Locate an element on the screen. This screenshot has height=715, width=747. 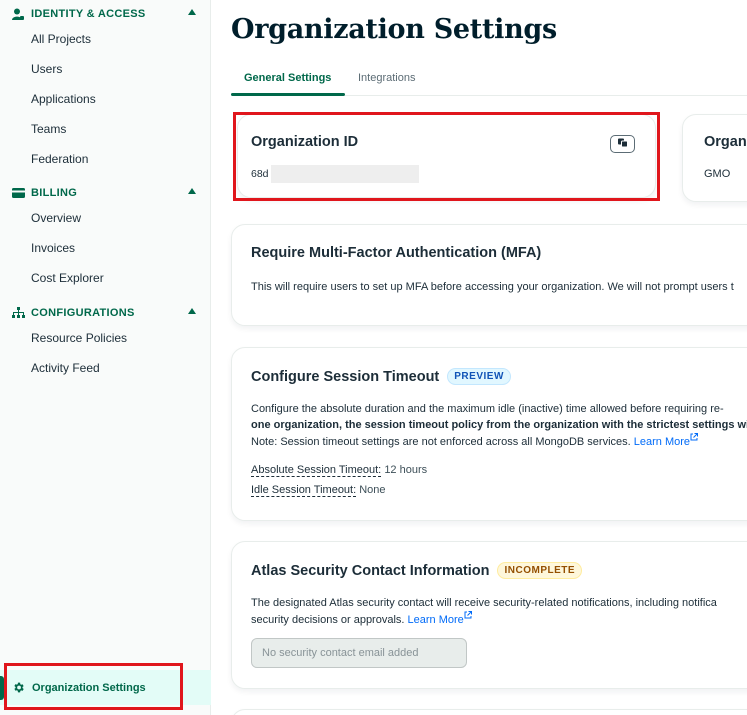
section-identity-access: IDENTITY & ACCESS is located at coordinates (103, 14).